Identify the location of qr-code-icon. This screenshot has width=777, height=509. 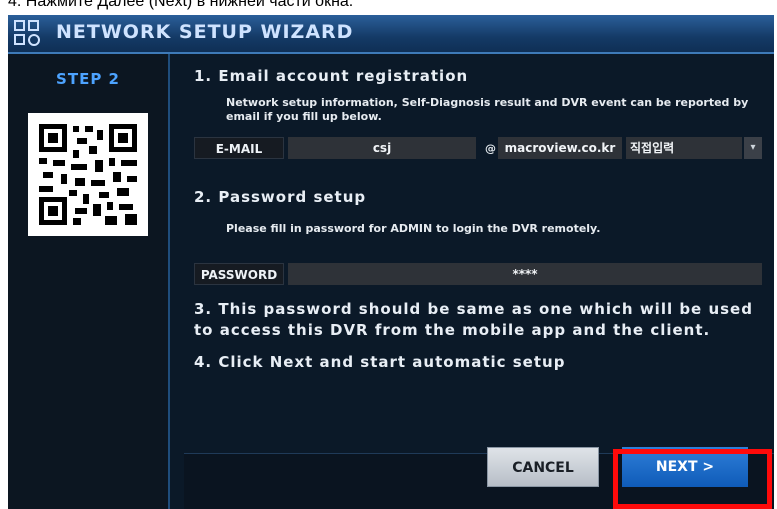
(88, 174).